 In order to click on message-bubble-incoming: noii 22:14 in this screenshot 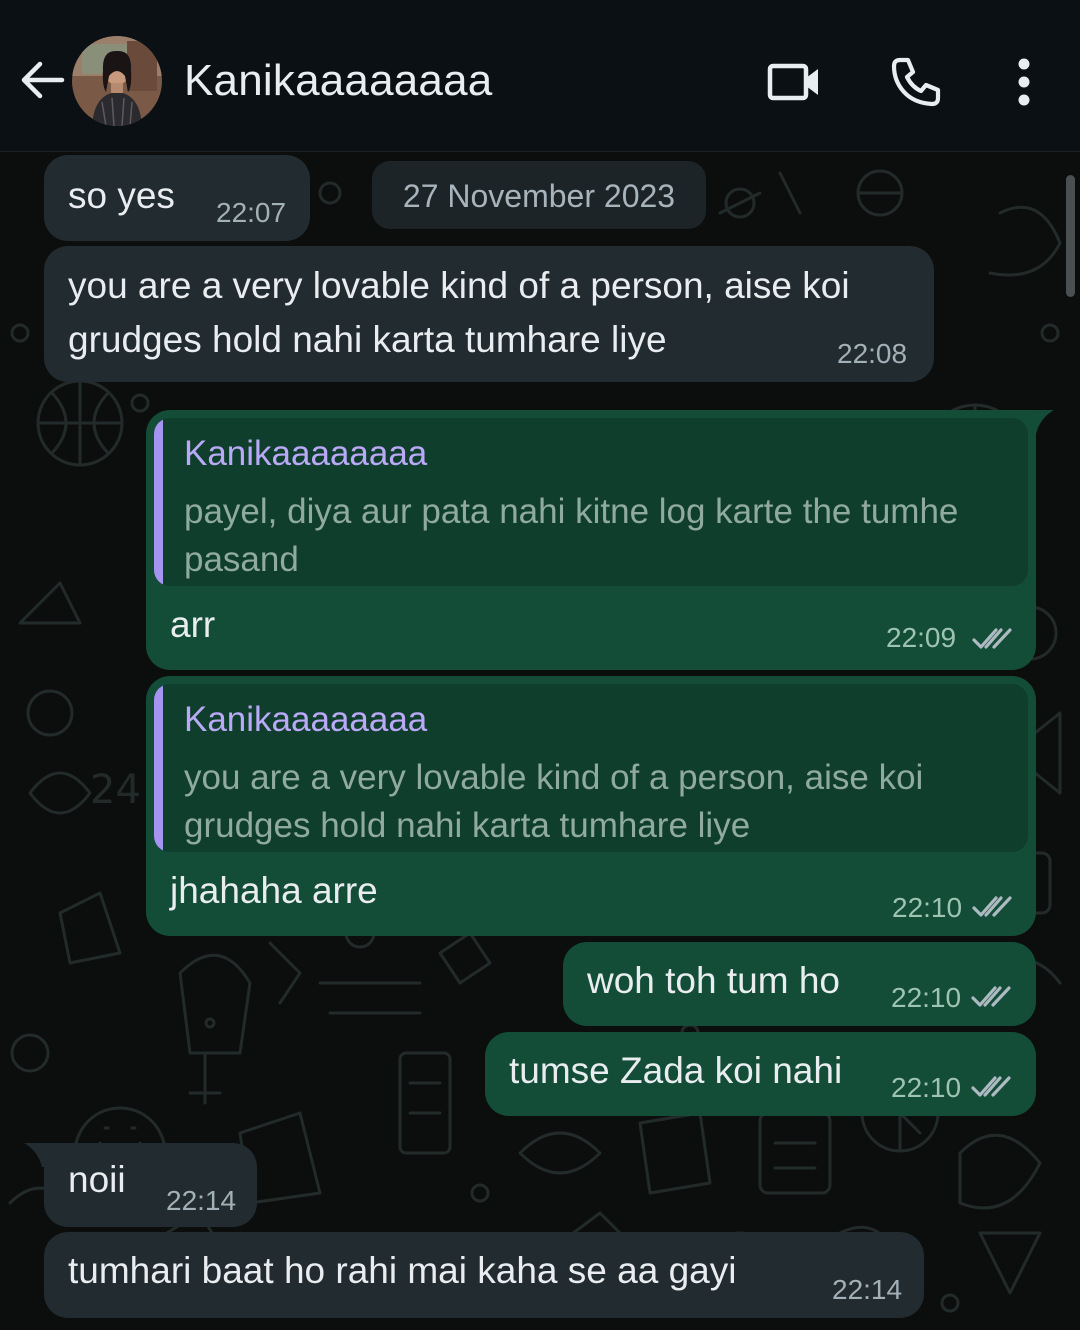, I will do `click(150, 1185)`.